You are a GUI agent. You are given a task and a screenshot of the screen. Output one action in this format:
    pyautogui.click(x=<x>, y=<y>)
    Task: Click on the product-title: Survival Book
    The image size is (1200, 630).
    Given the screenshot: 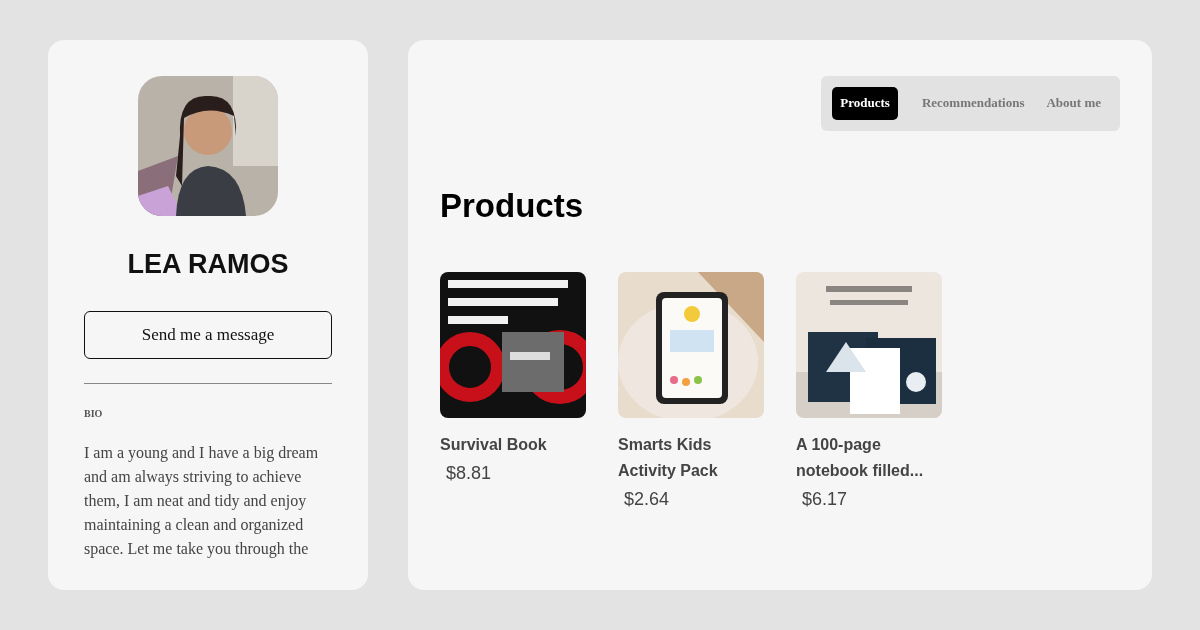 What is the action you would take?
    pyautogui.click(x=513, y=445)
    